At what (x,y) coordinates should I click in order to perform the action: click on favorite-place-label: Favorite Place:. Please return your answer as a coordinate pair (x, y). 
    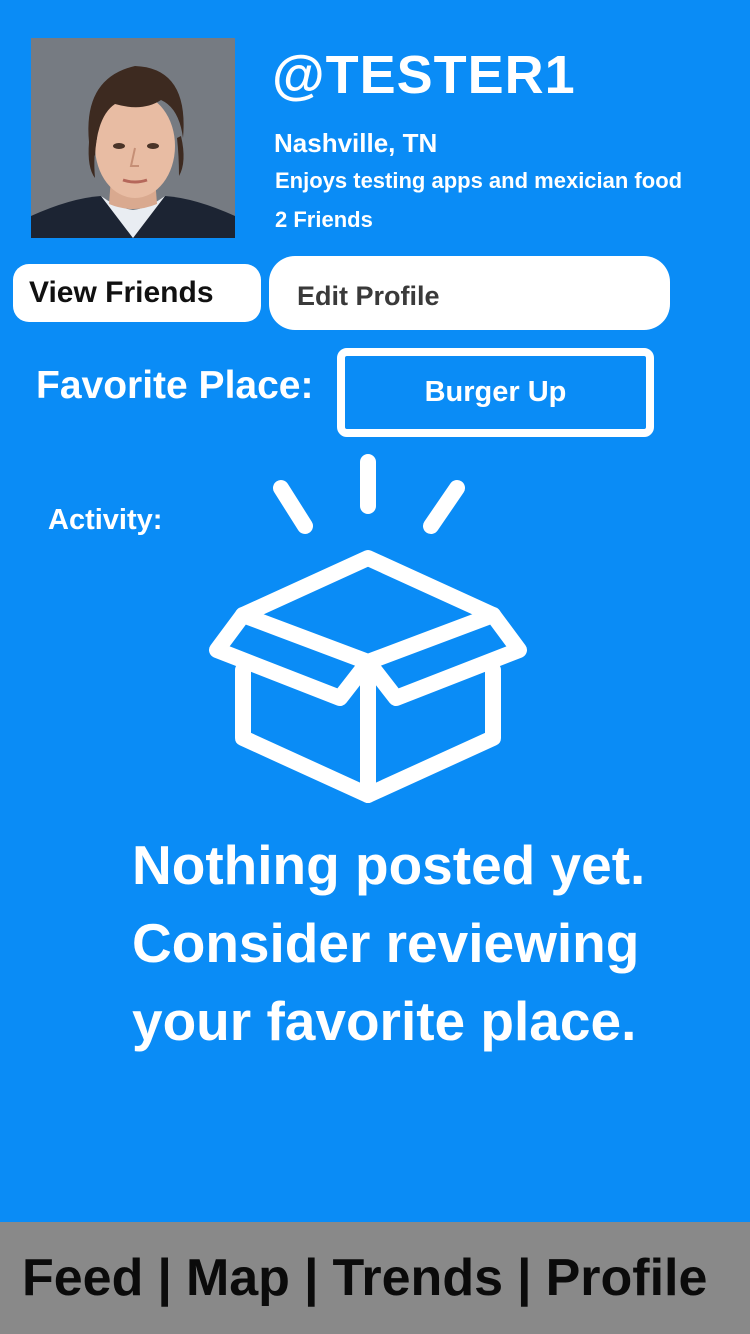
    Looking at the image, I should click on (175, 385).